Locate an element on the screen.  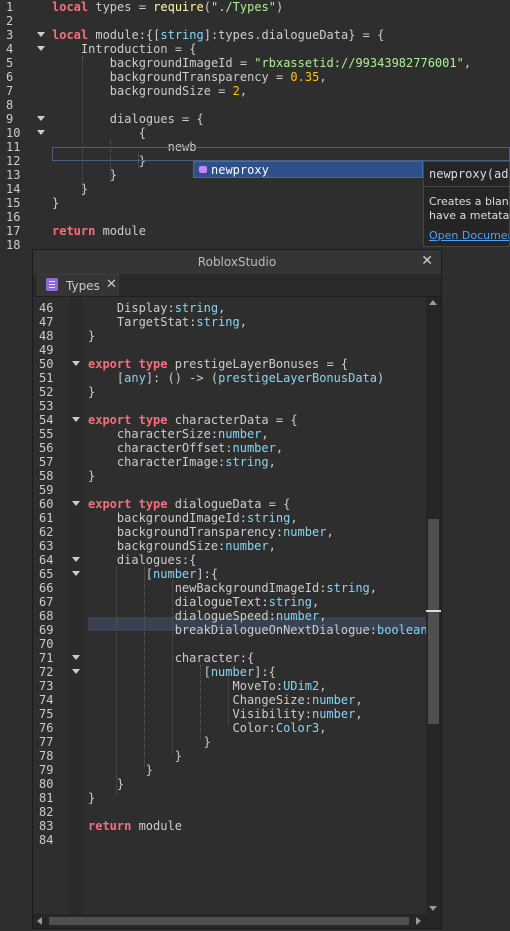
close-window-button: ✕ is located at coordinates (427, 261).